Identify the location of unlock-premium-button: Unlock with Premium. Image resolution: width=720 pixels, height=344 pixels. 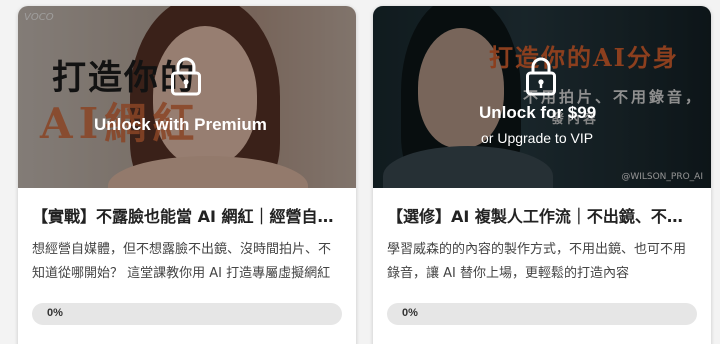
(180, 125).